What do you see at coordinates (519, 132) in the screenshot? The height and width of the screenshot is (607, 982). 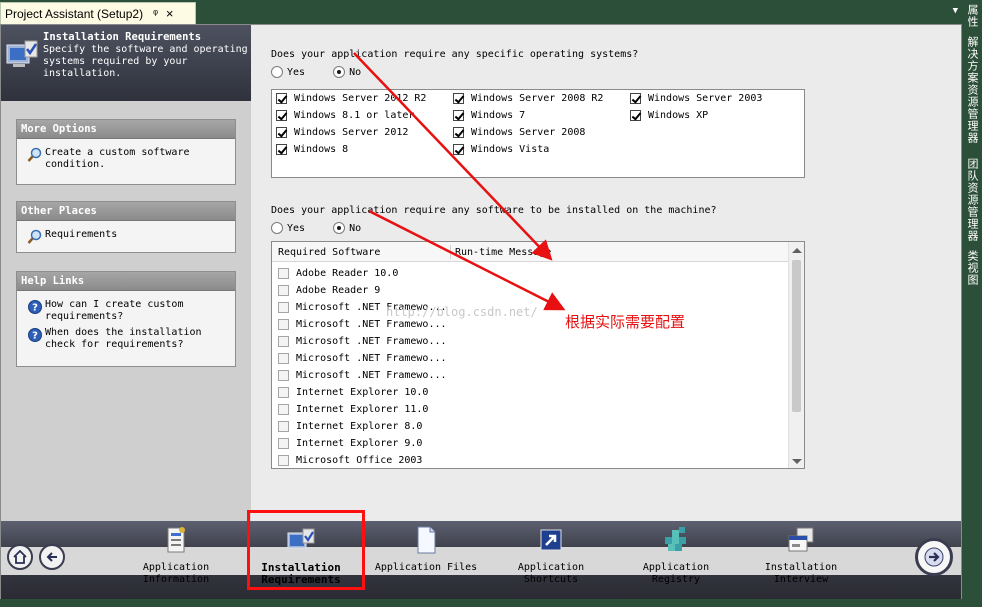 I see `os-item: Windows Server 2008` at bounding box center [519, 132].